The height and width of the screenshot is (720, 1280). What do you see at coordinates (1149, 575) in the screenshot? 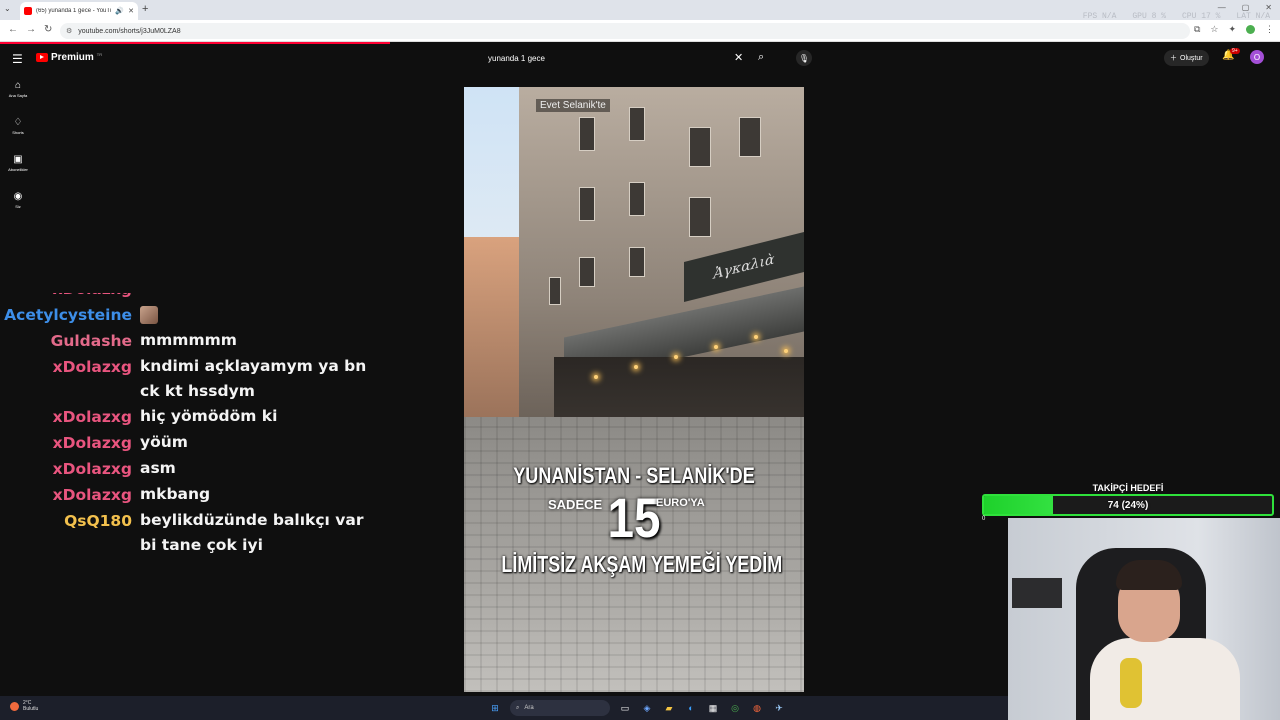
I see `webcam-person-hair` at bounding box center [1149, 575].